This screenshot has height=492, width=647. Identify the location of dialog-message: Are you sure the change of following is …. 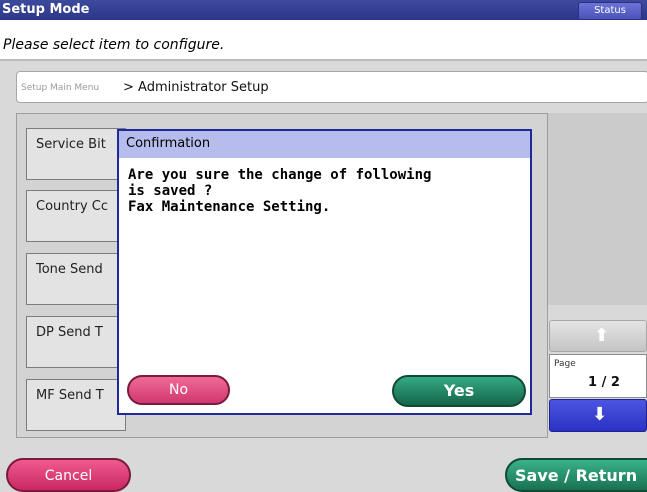
(325, 191).